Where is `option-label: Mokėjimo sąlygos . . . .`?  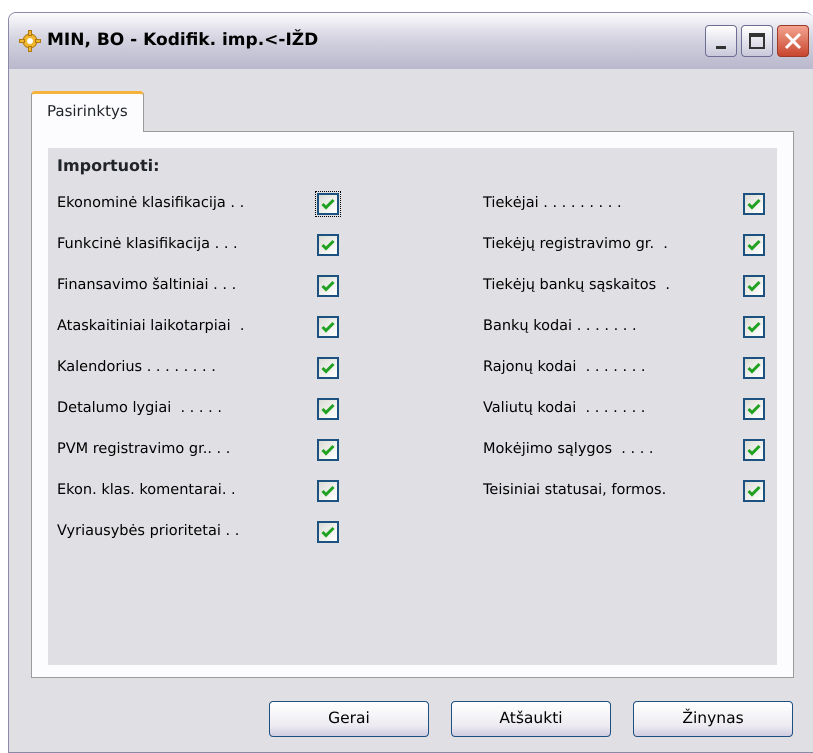
option-label: Mokėjimo sąlygos . . . . is located at coordinates (569, 450).